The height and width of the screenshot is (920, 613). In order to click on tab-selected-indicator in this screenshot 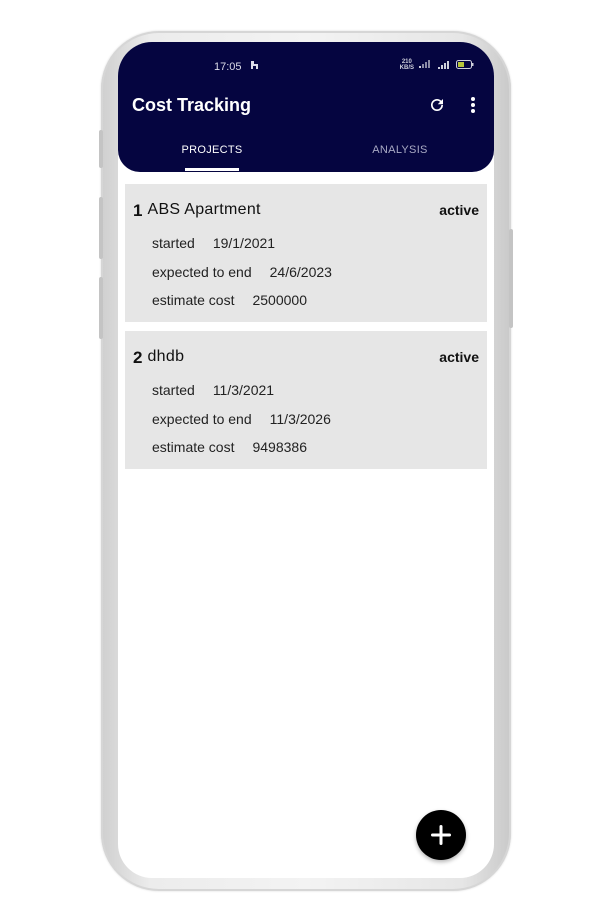, I will do `click(212, 169)`.